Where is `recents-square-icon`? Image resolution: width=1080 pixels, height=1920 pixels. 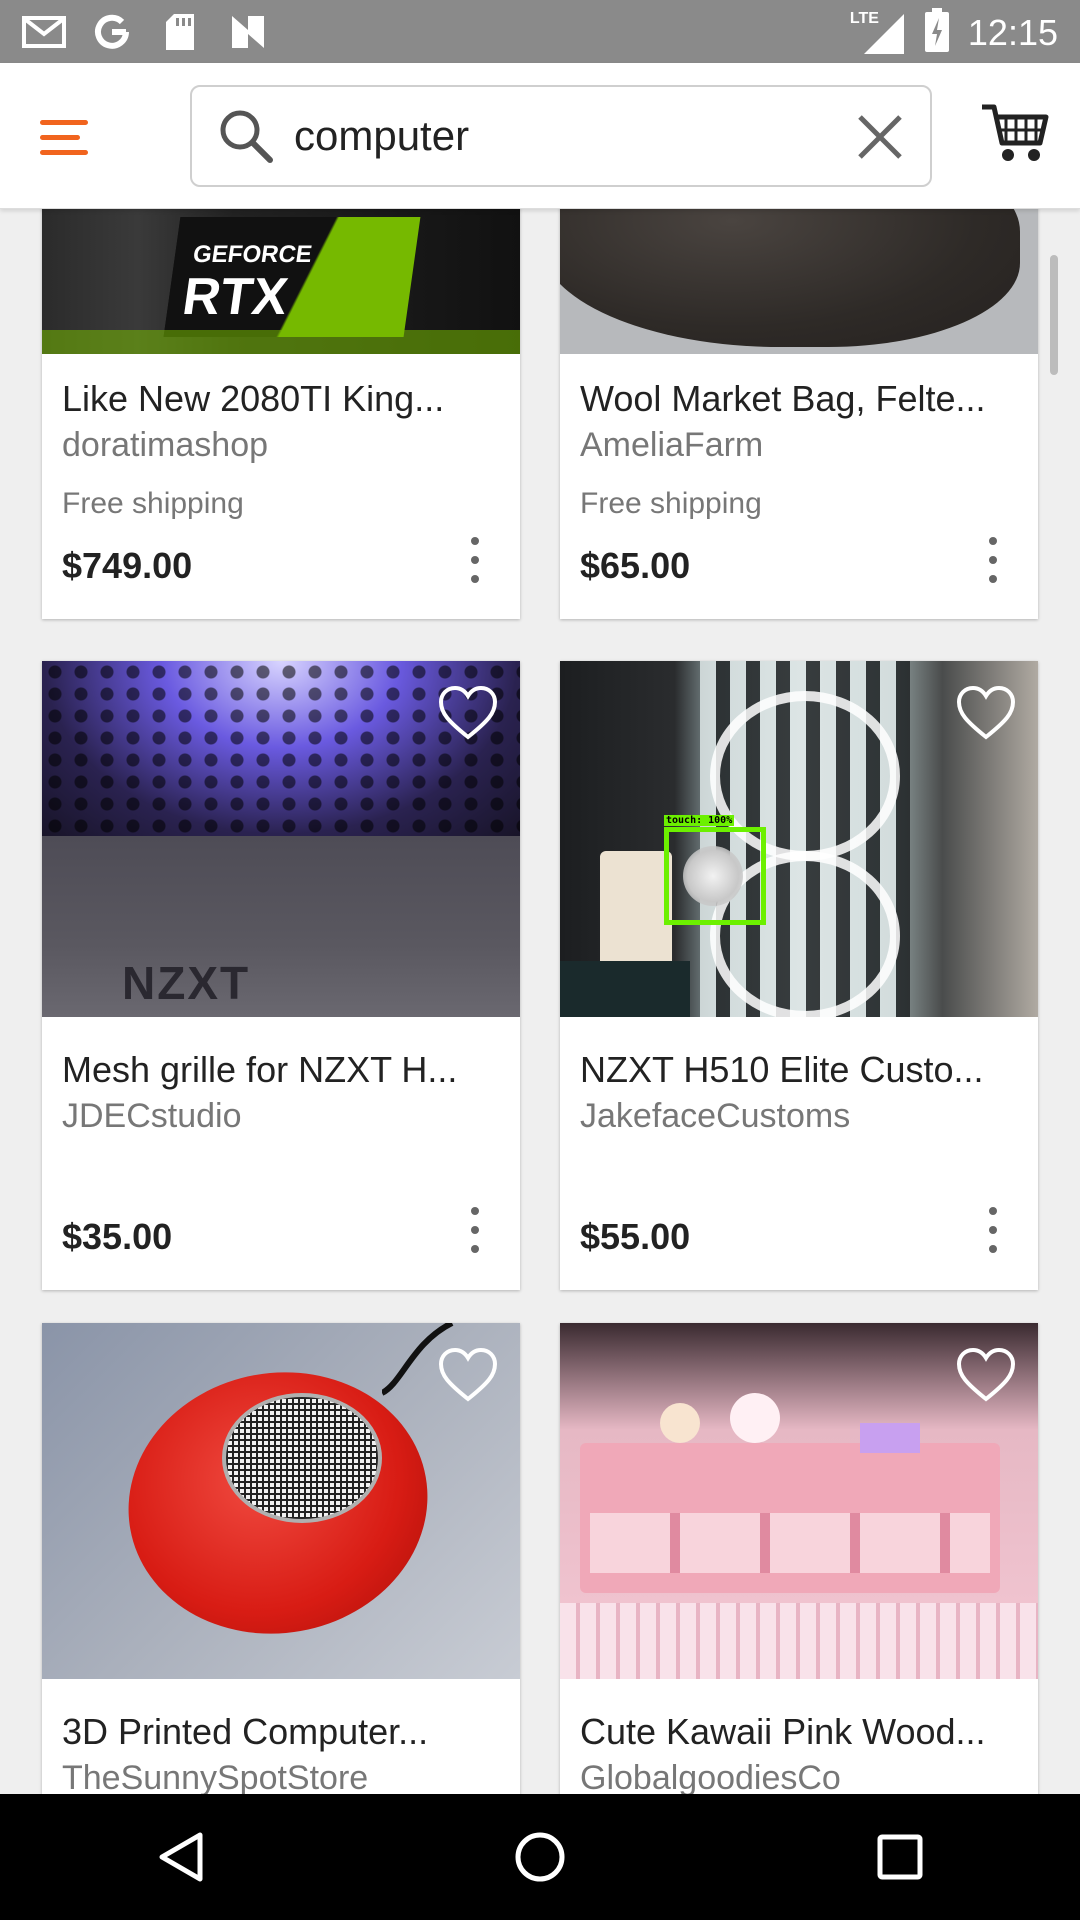 recents-square-icon is located at coordinates (900, 1857).